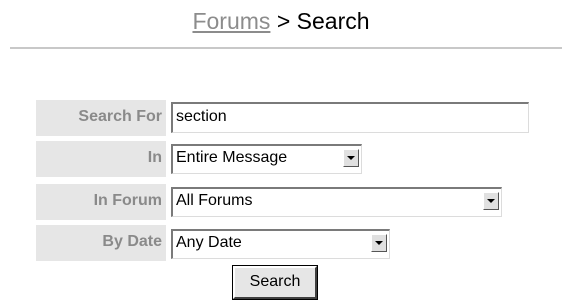 This screenshot has height=302, width=562. What do you see at coordinates (280, 244) in the screenshot?
I see `by-date-select: Any Date` at bounding box center [280, 244].